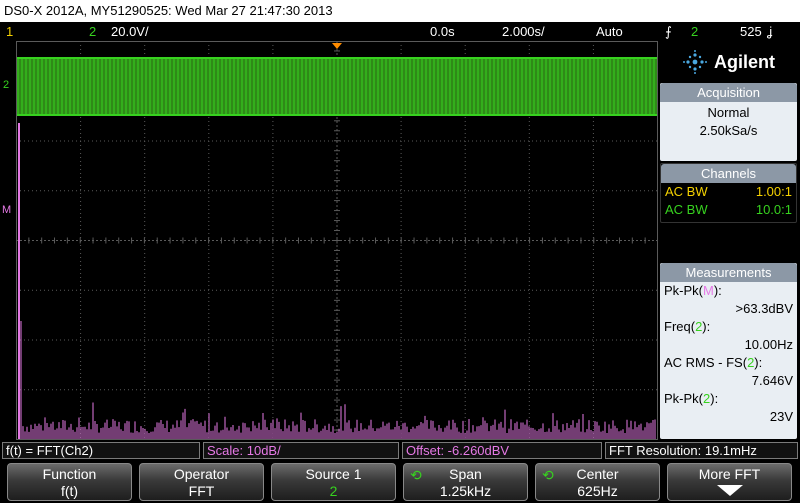  I want to click on measurement-1-value: >63.3dBV, so click(764, 308).